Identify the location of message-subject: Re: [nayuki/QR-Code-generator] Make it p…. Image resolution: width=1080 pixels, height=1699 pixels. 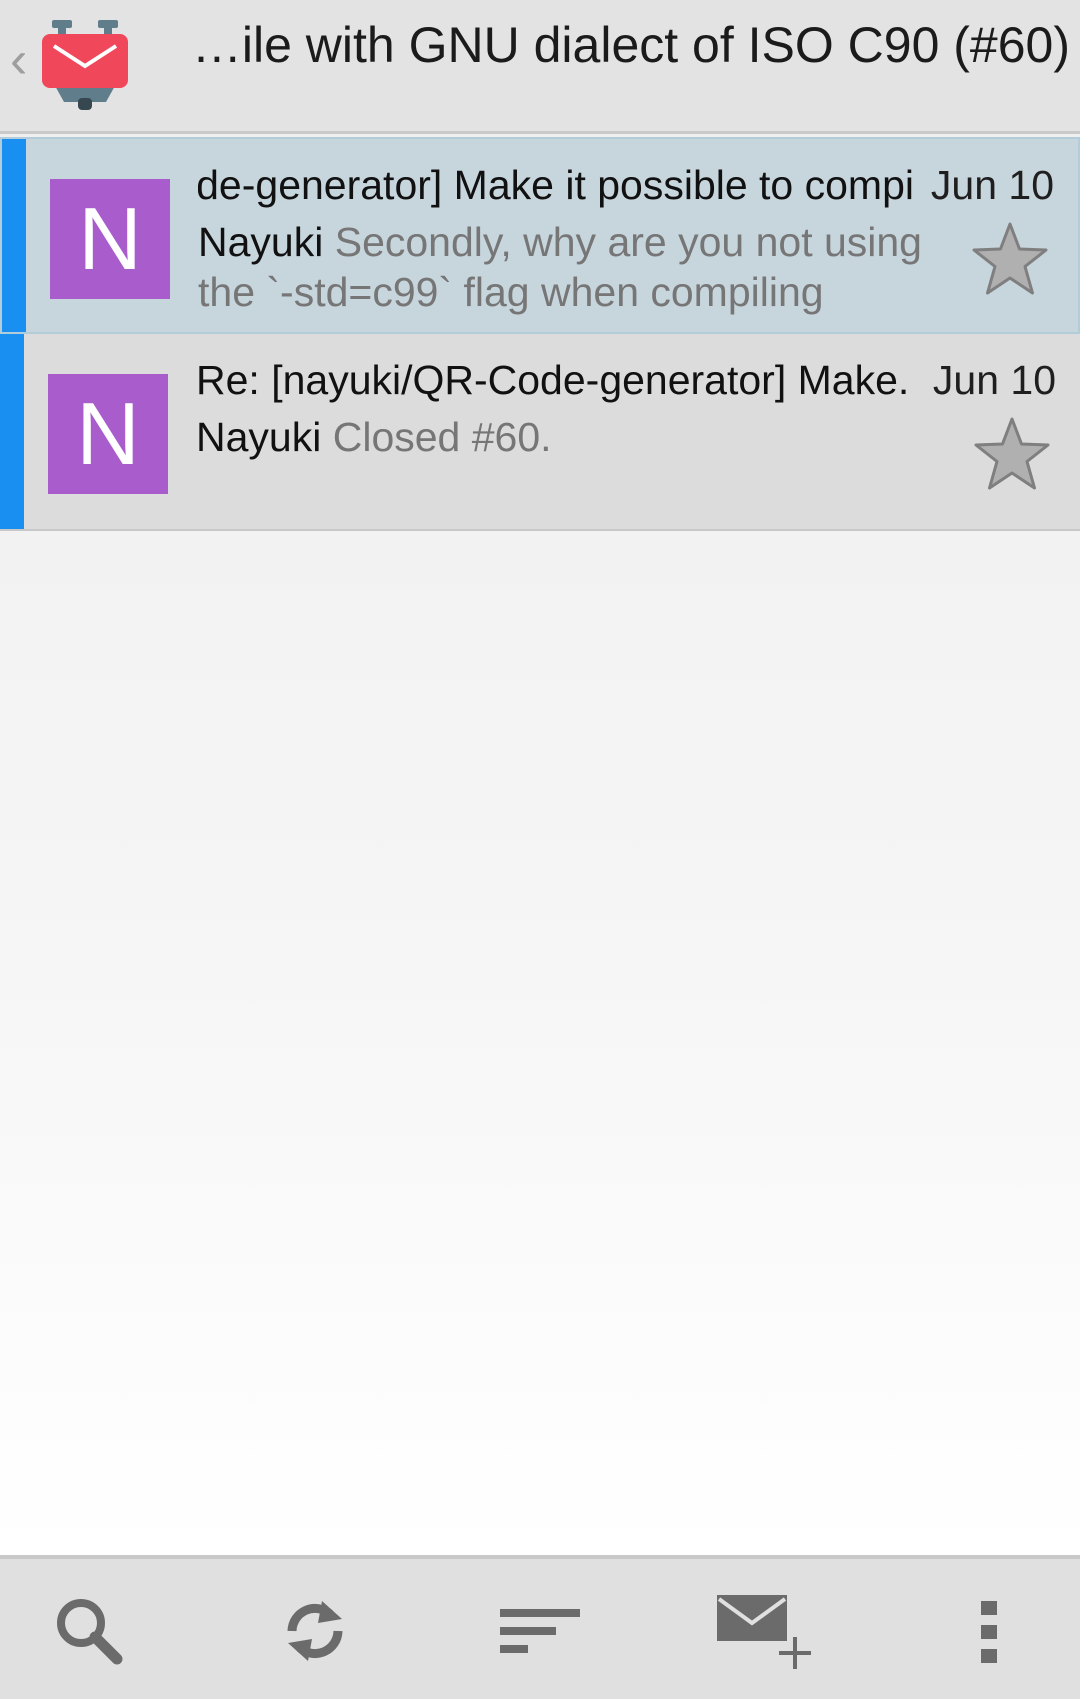
(556, 185).